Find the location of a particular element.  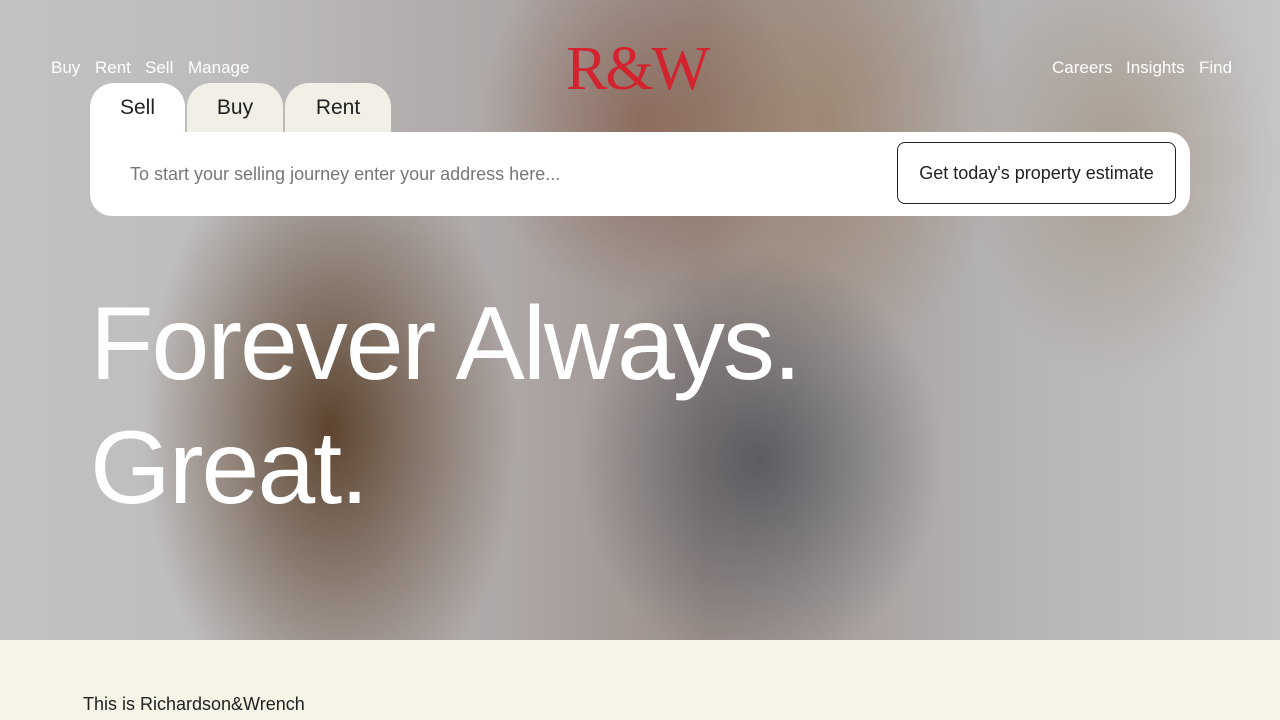

hero-headline-line2: Great. is located at coordinates (229, 468).